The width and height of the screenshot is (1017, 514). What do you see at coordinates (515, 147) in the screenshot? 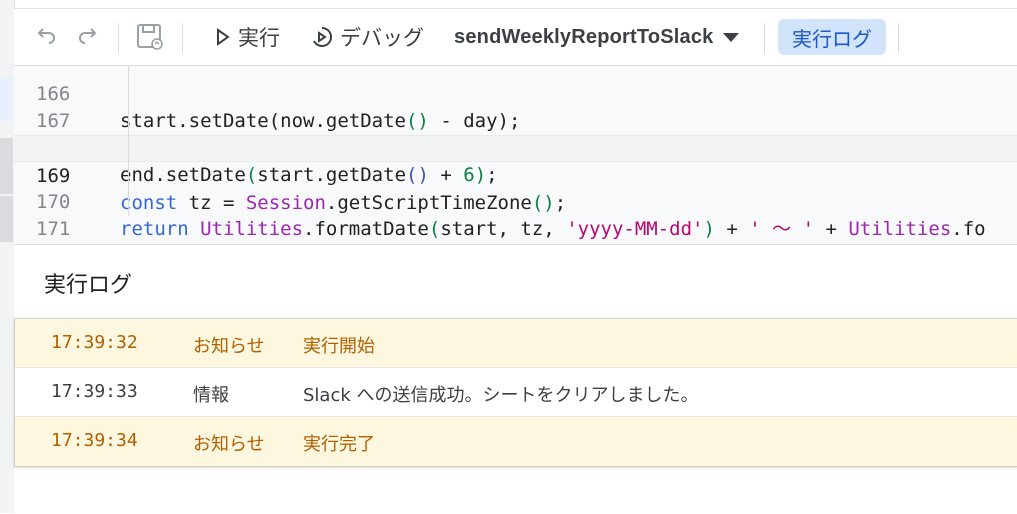
I see `code-line: 168 end.setDate(start.getDate() + 6);` at bounding box center [515, 147].